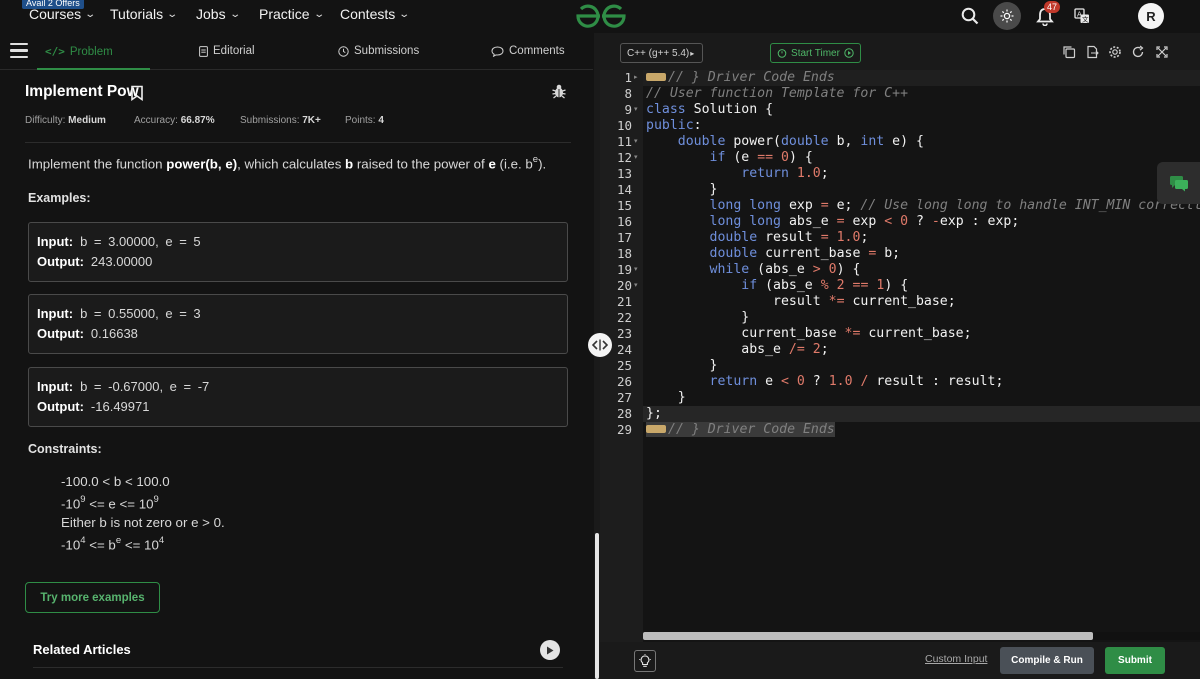 This screenshot has height=679, width=1200. What do you see at coordinates (284, 14) in the screenshot?
I see `nav-label: Practice` at bounding box center [284, 14].